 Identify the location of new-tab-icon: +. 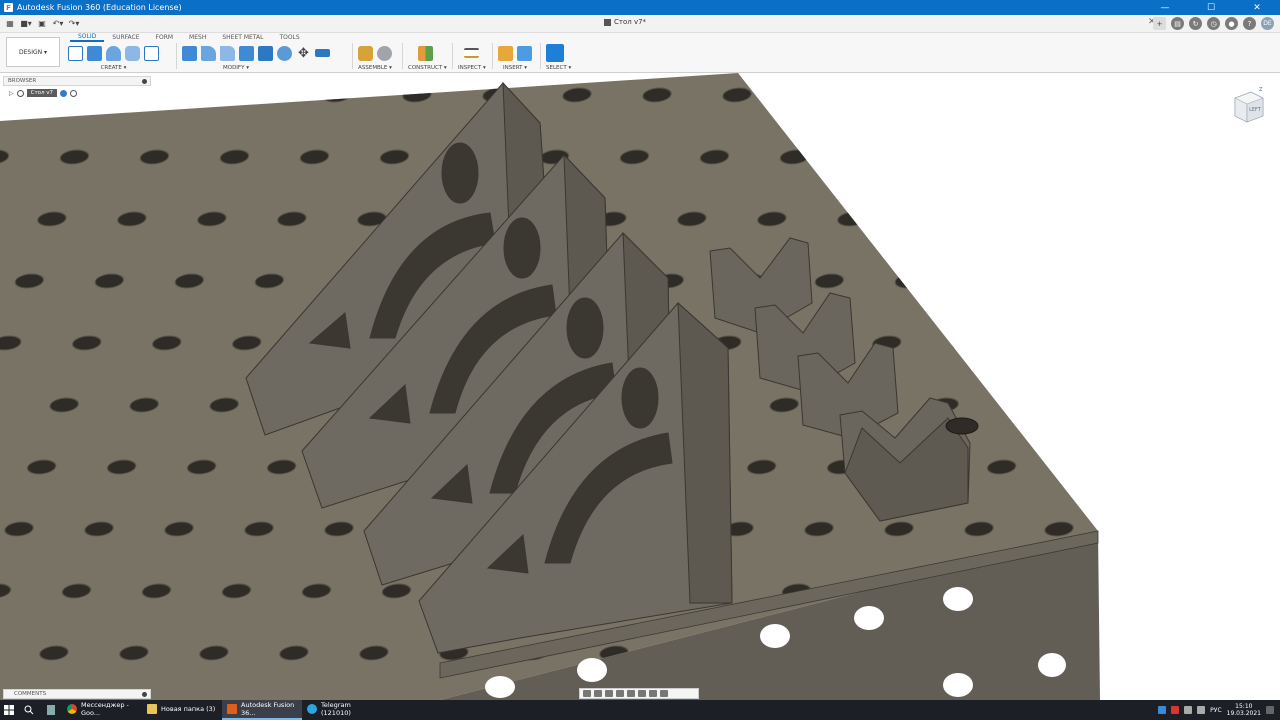
(1159, 23).